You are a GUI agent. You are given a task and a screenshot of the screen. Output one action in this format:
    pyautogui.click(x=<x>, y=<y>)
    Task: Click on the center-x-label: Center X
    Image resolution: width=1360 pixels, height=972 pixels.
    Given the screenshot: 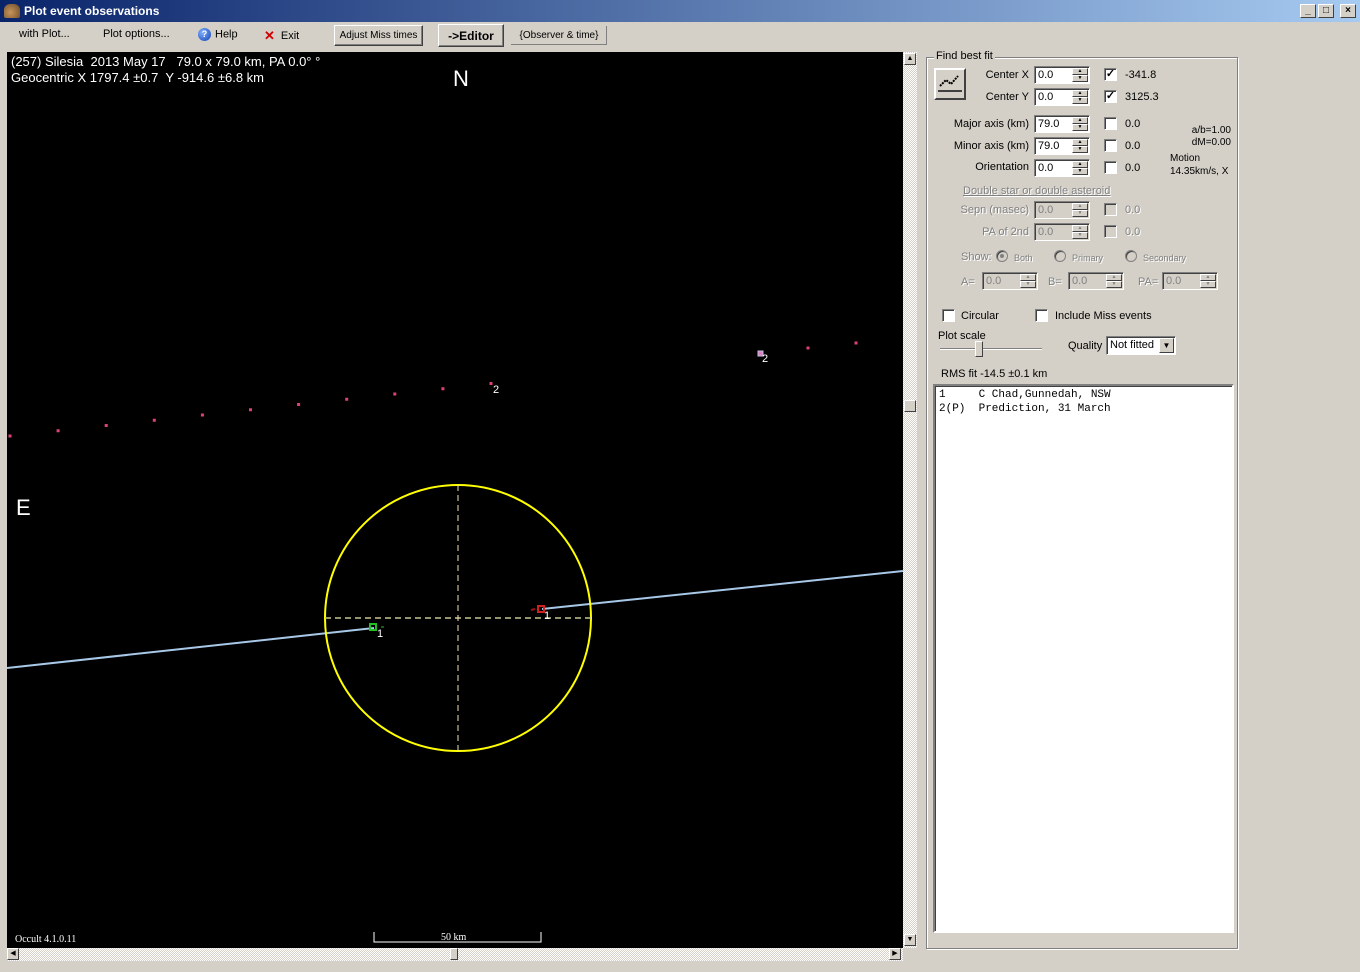 What is the action you would take?
    pyautogui.click(x=1007, y=75)
    